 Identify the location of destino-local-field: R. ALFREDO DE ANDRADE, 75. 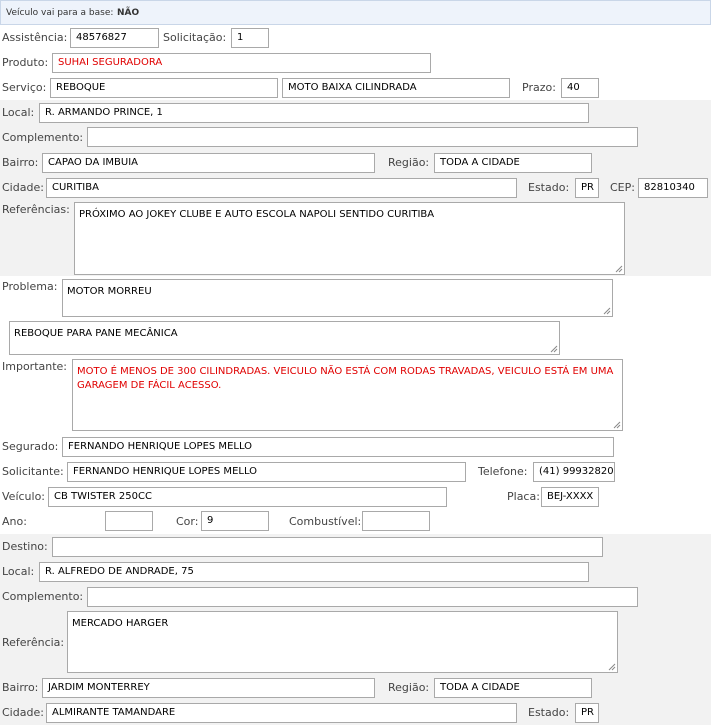
(314, 572).